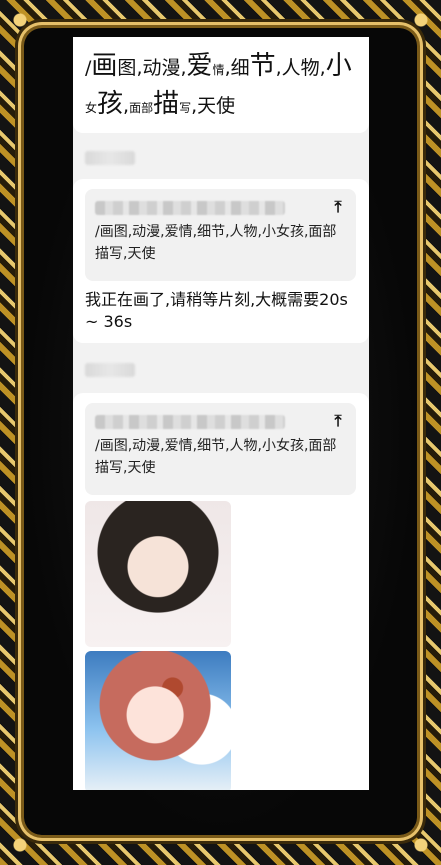 The width and height of the screenshot is (441, 865). What do you see at coordinates (262, 66) in the screenshot?
I see `prompt-header-part: 节` at bounding box center [262, 66].